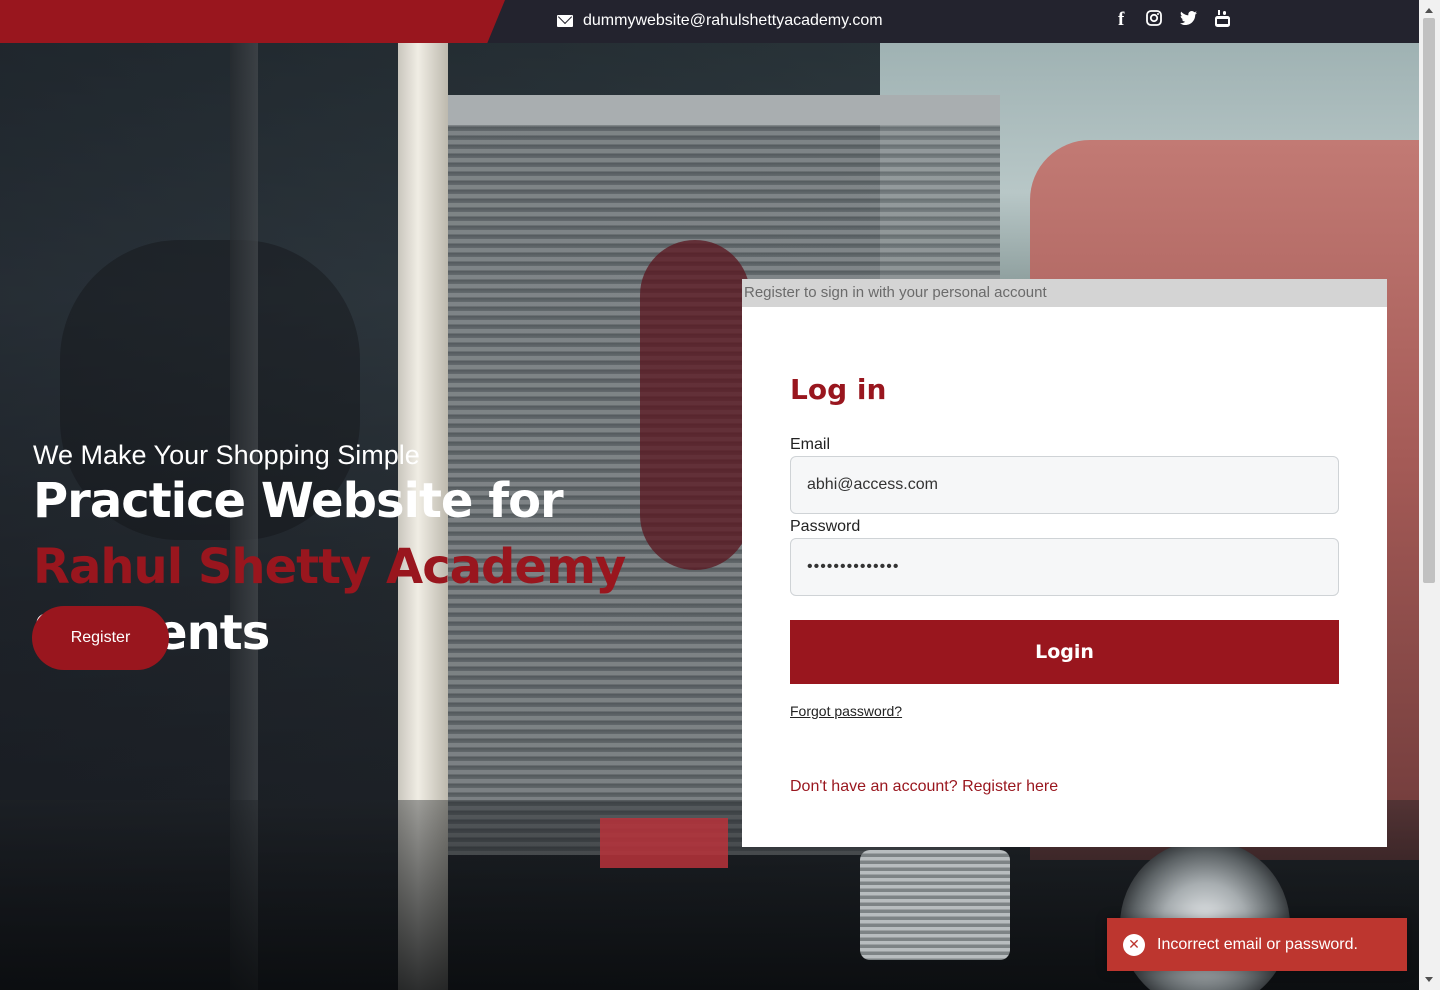 The image size is (1440, 990). What do you see at coordinates (1429, 300) in the screenshot?
I see `scrollbar-thumb` at bounding box center [1429, 300].